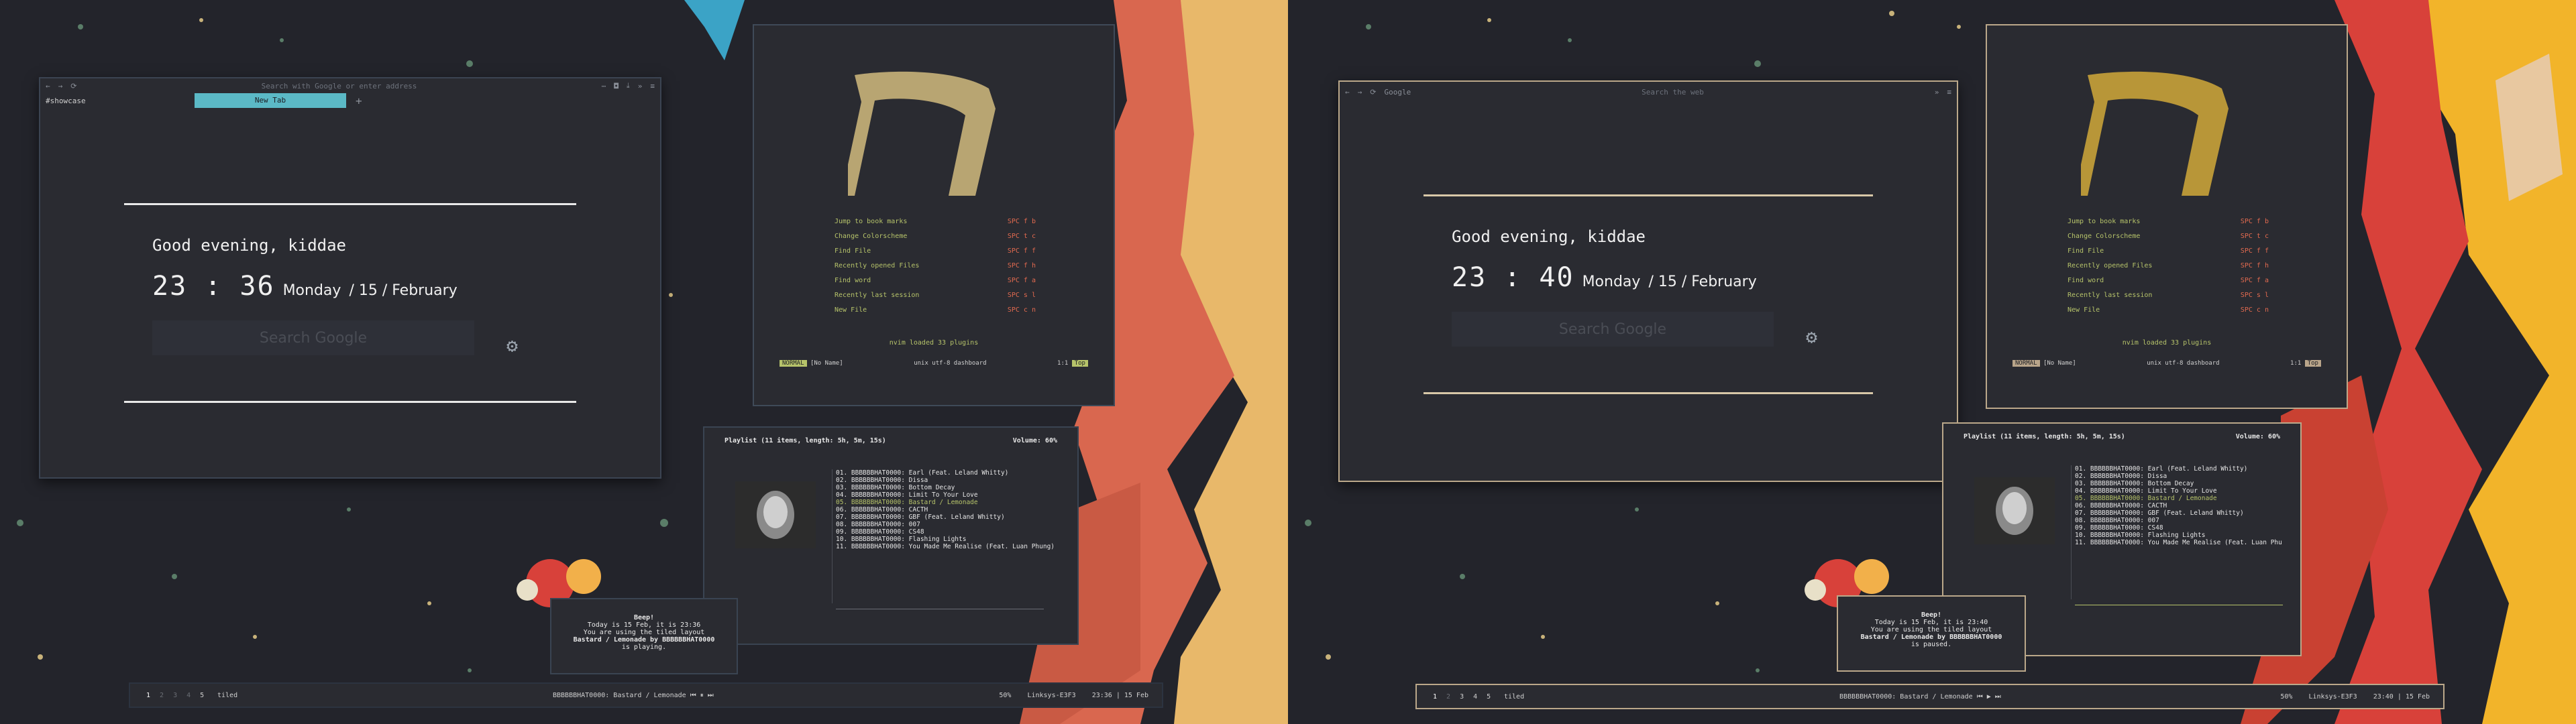 This screenshot has width=2576, height=724. I want to click on now-playing: BBBBBBHAT0000: Bastard / Lemonade ⏮ ⏸ ⏭, so click(633, 695).